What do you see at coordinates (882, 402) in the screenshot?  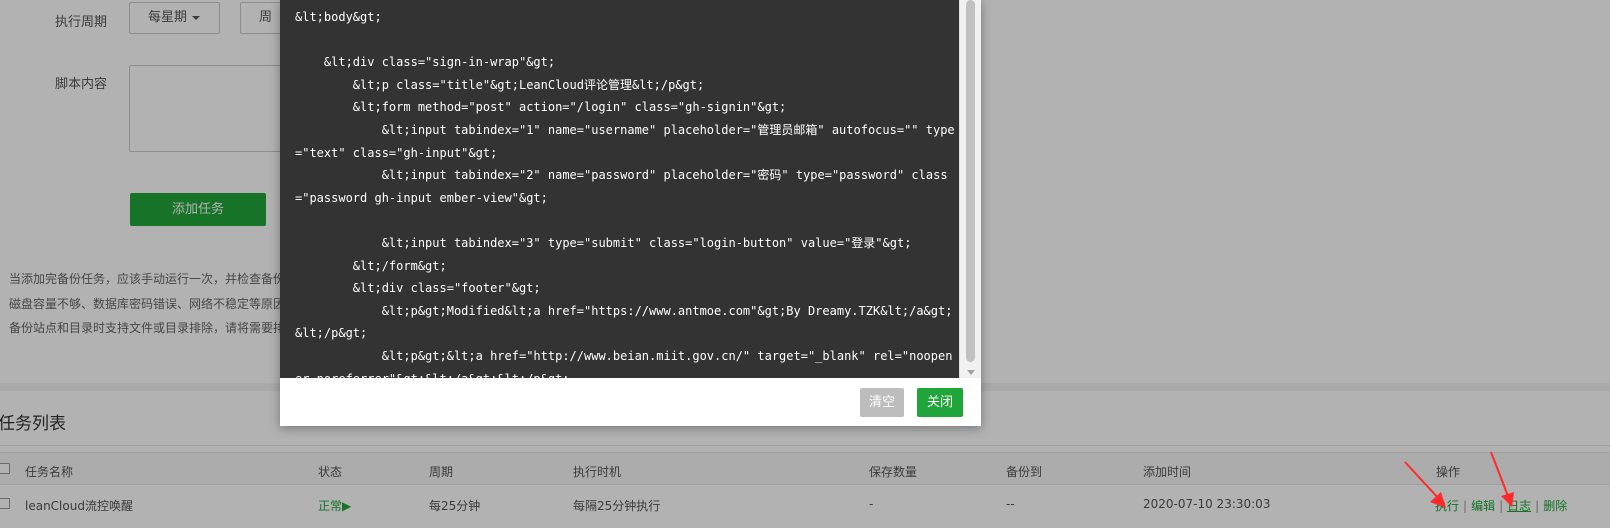 I see `clear-button: 清空` at bounding box center [882, 402].